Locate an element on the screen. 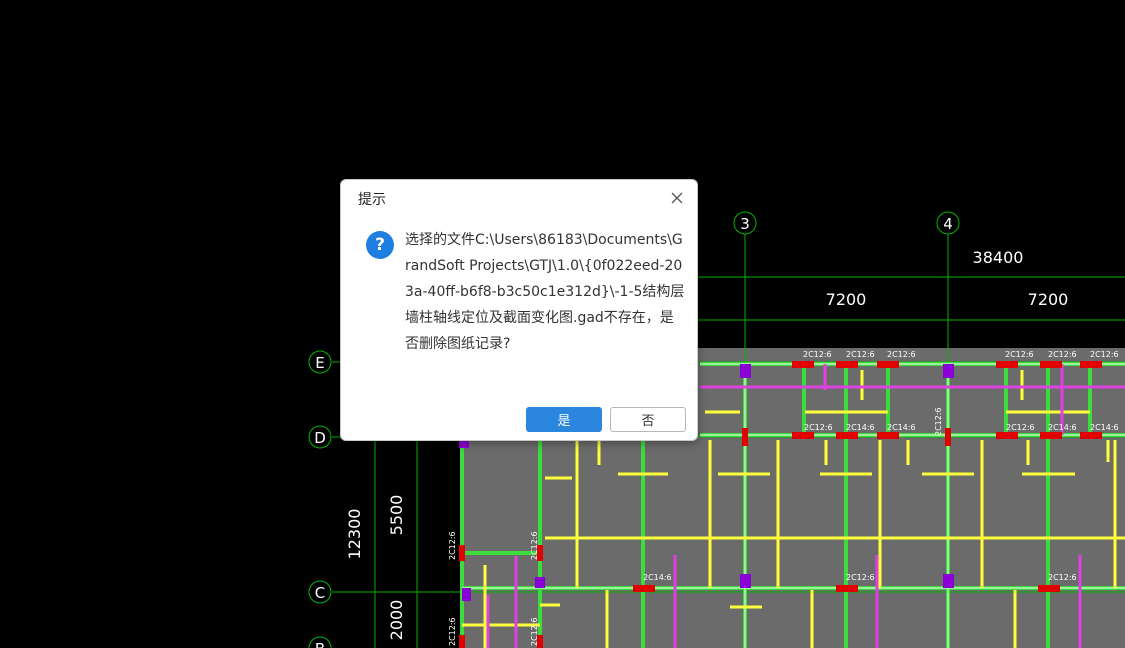  dimension-vertical-1: 5500 is located at coordinates (396, 515).